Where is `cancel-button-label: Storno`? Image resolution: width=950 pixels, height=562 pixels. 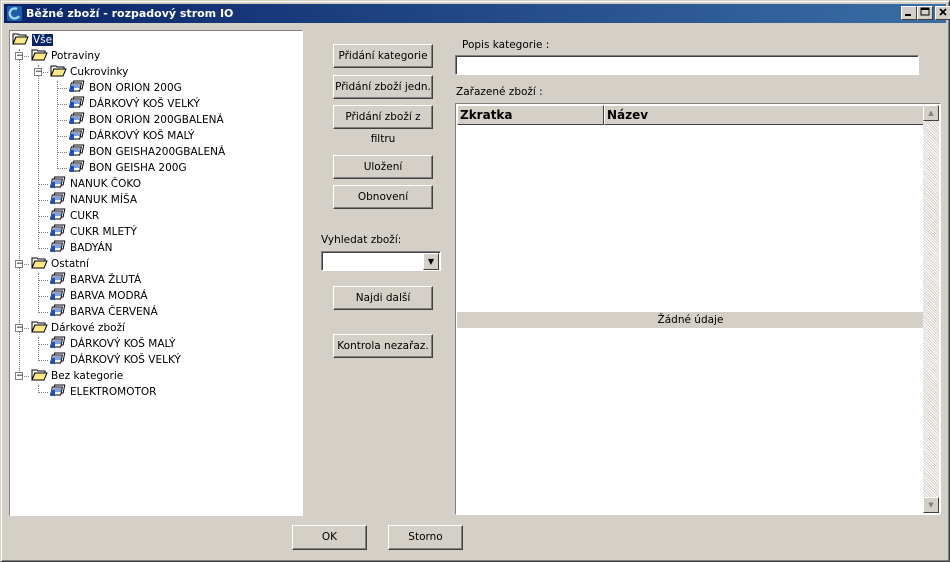 cancel-button-label: Storno is located at coordinates (425, 537).